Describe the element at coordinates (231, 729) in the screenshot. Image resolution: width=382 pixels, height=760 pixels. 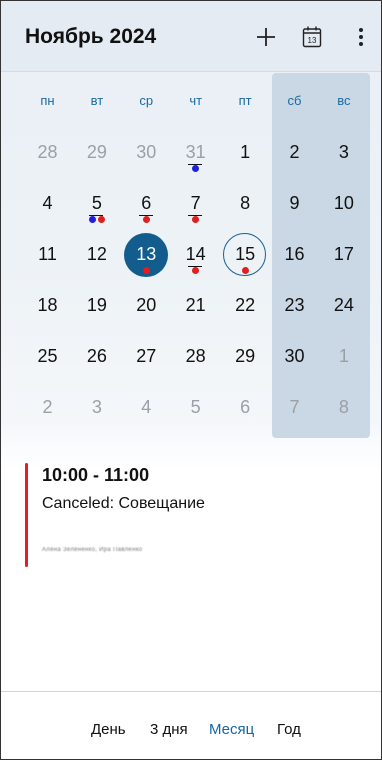
I see `view-month-tab: Месяц` at that location.